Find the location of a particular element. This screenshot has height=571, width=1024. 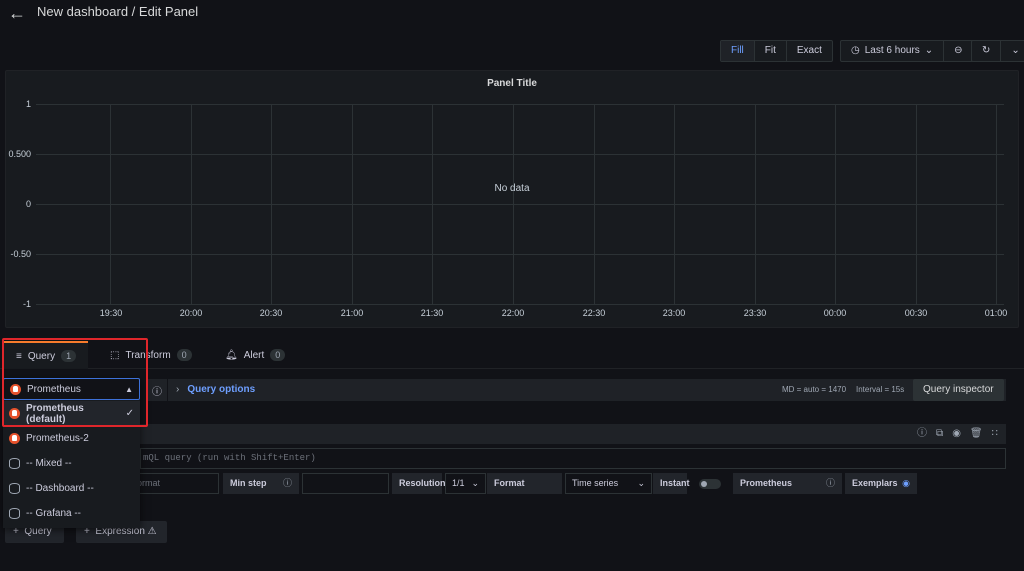

y-tick: 0 is located at coordinates (28, 204).